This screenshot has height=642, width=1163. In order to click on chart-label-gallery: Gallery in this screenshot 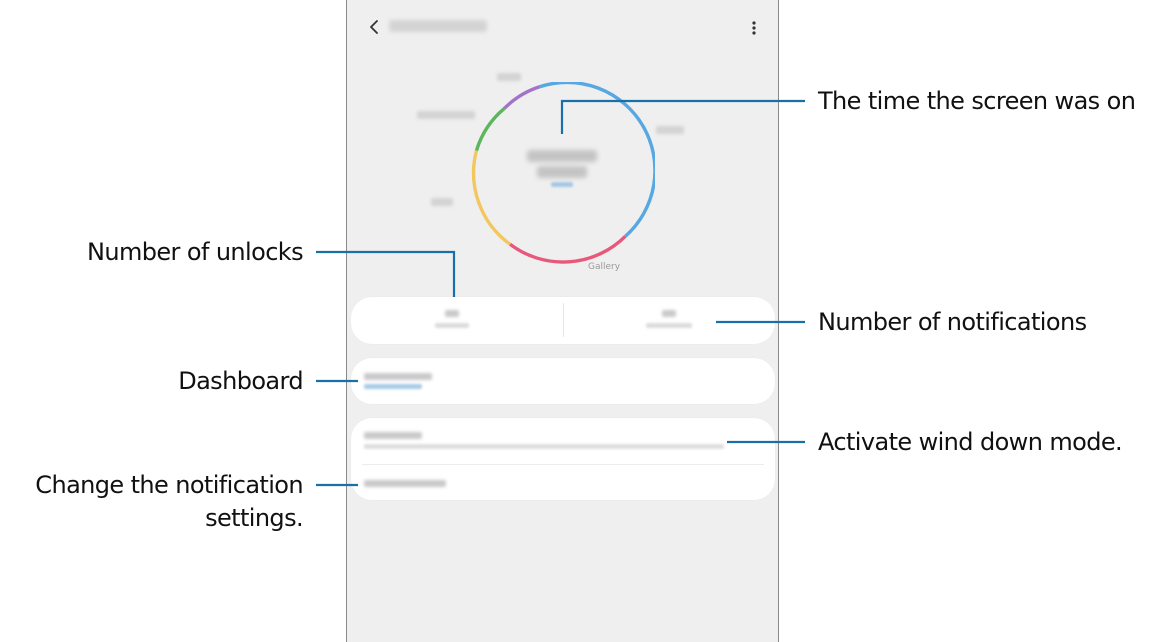, I will do `click(604, 267)`.